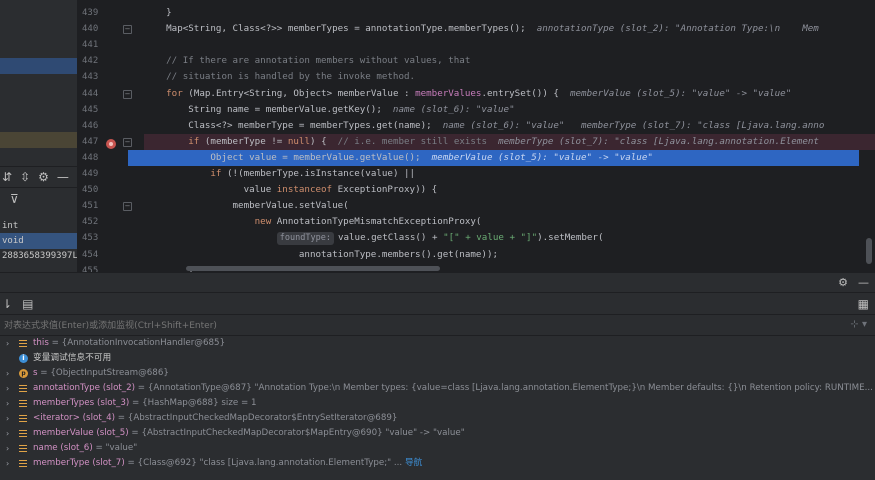 The image size is (875, 480). What do you see at coordinates (509, 206) in the screenshot?
I see `code-line: memberValue.setValue(` at bounding box center [509, 206].